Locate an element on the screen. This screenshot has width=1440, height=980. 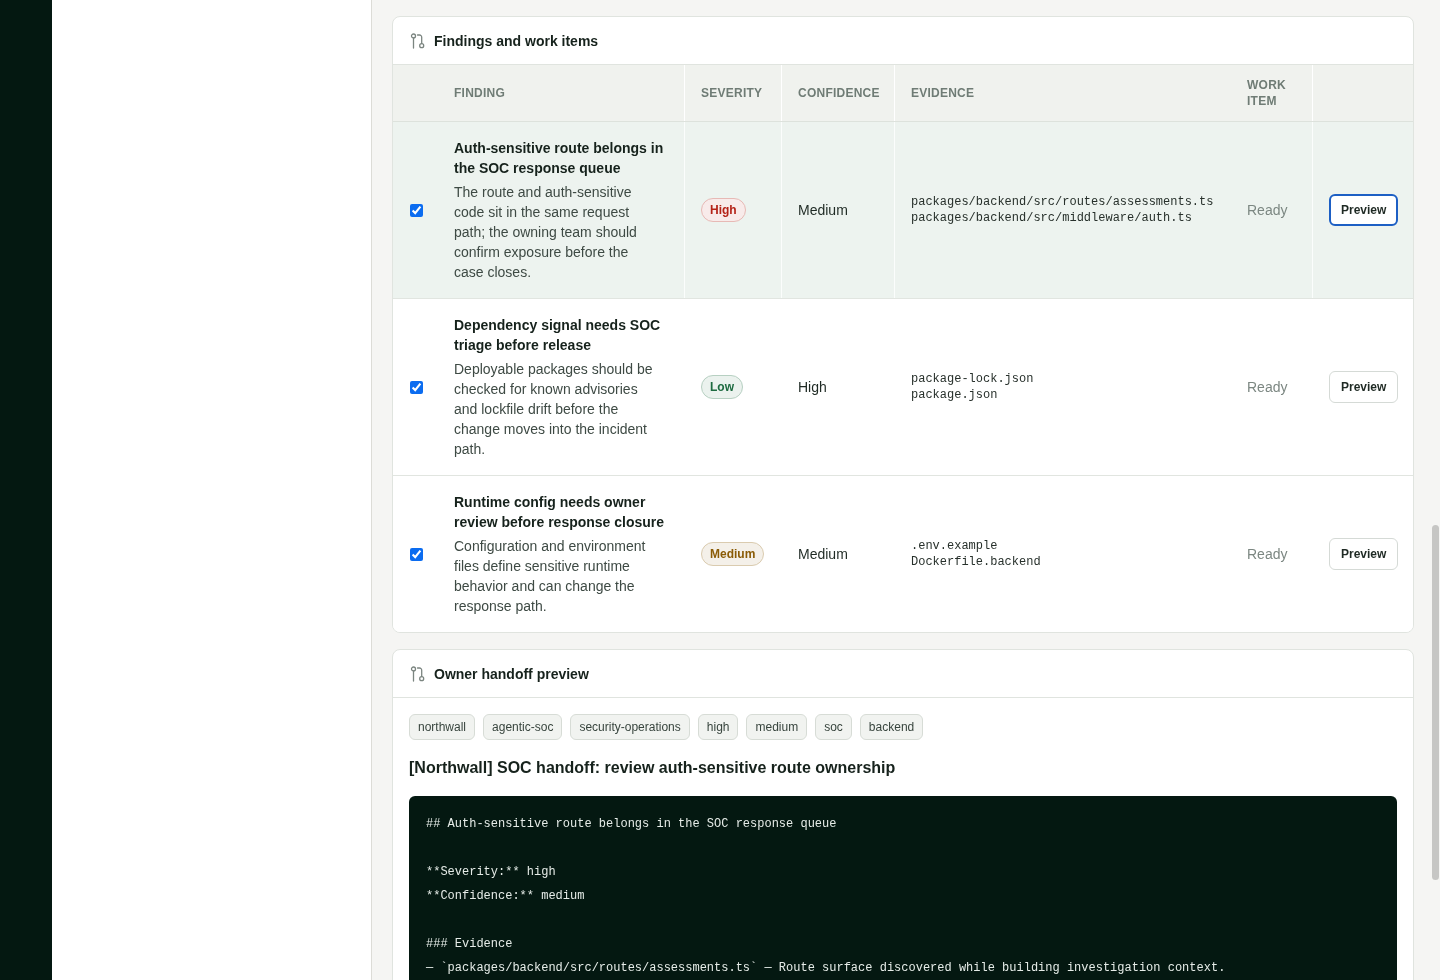
evidence-path: packages/backend/src/routes/assessments.ts is located at coordinates (1063, 202).